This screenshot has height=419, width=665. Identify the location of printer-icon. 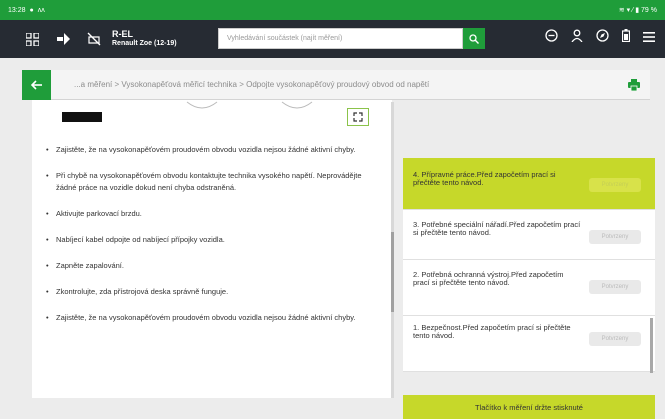
(634, 85).